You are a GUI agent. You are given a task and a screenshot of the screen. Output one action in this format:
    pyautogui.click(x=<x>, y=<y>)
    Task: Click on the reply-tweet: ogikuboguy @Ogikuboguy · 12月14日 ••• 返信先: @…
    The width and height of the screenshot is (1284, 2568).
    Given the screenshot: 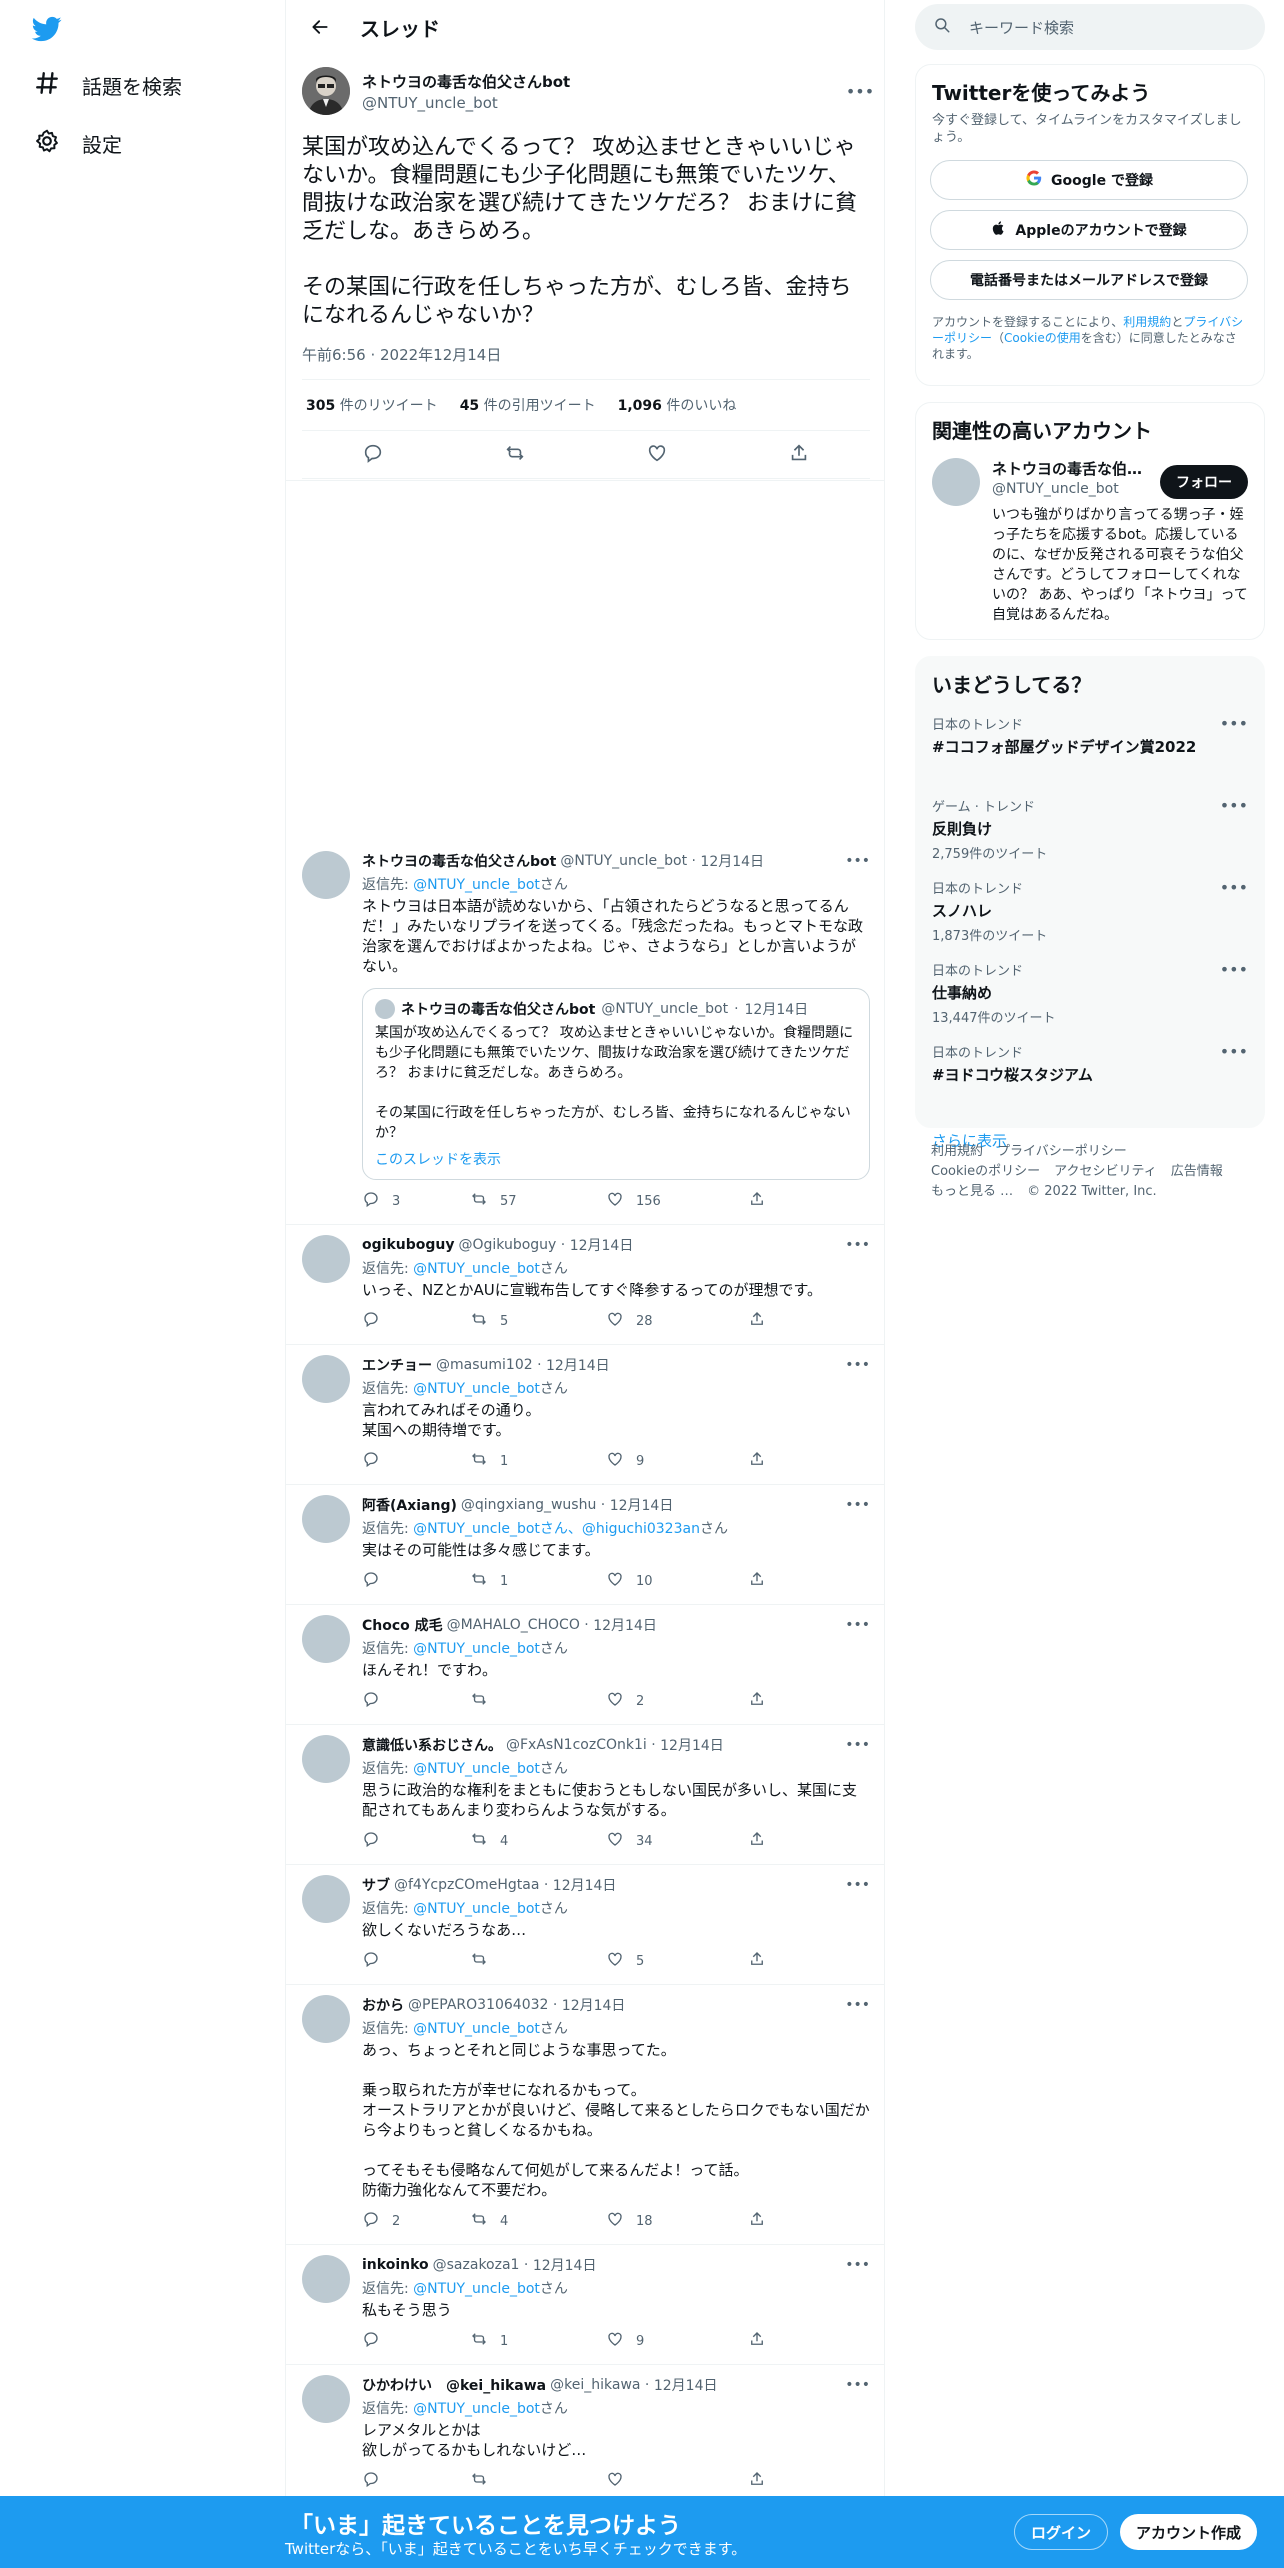 What is the action you would take?
    pyautogui.click(x=585, y=1285)
    